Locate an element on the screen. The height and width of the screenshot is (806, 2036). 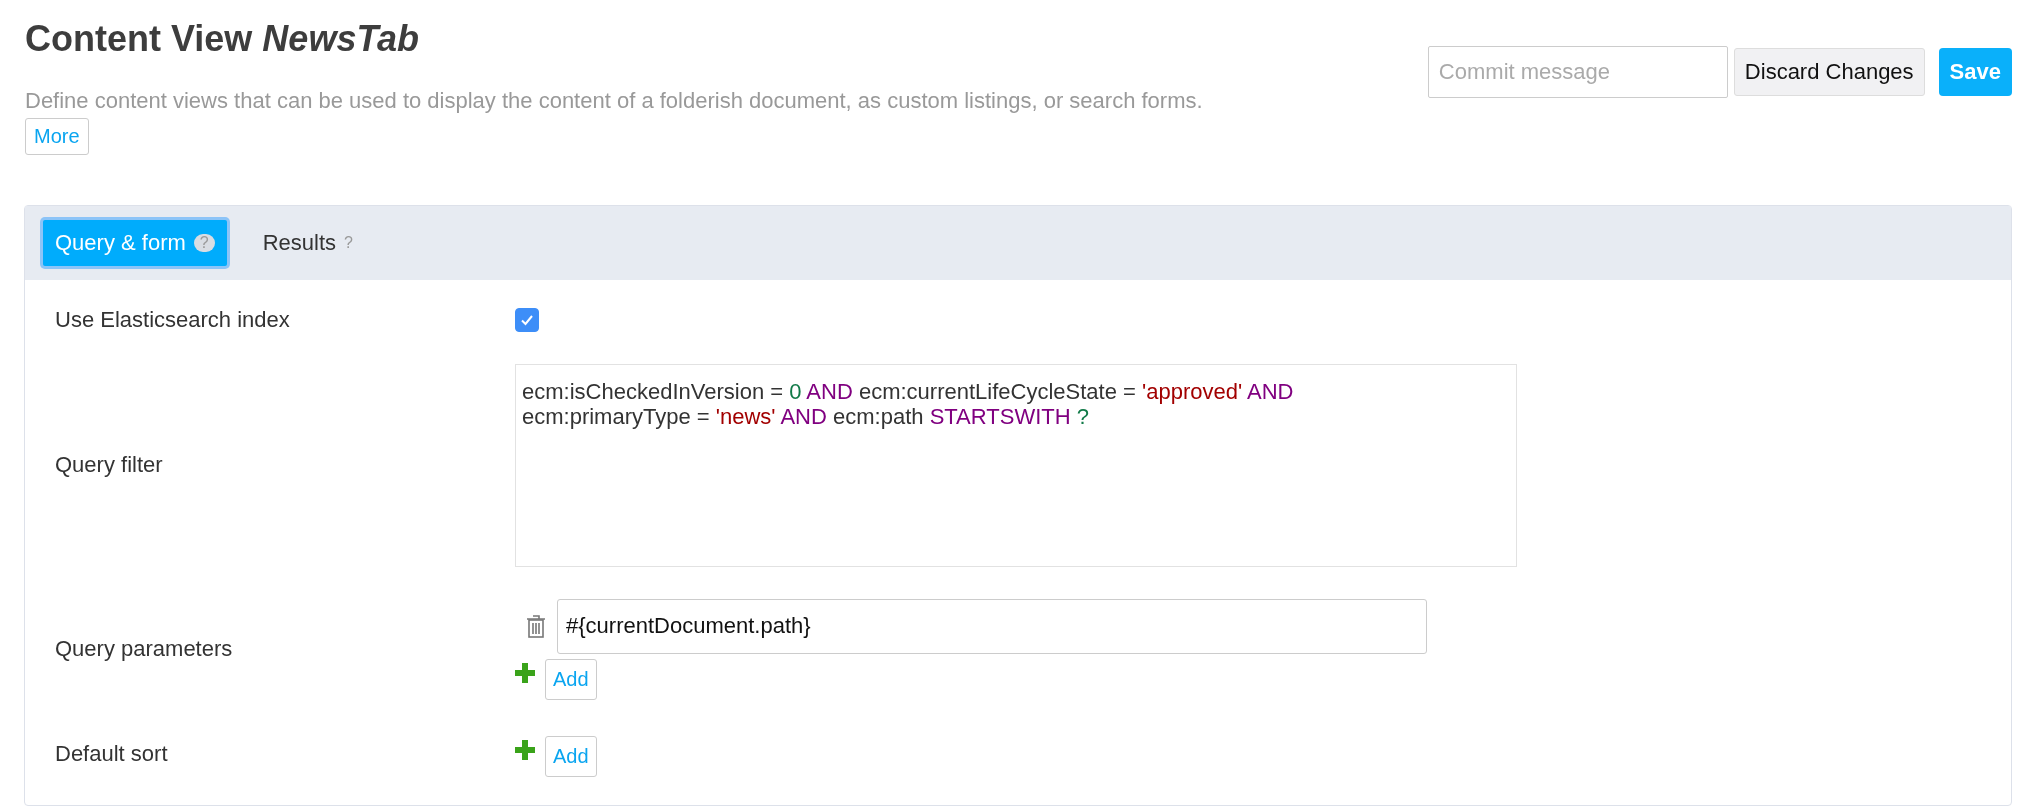
query-editor: ecm:isCheckedInVersion = 0 AND ecm:currentLifeCycleState = 'approved' AND ecm:primaryType = 'news' AND ecm:path STARTSWITH ? is located at coordinates (1016, 465).